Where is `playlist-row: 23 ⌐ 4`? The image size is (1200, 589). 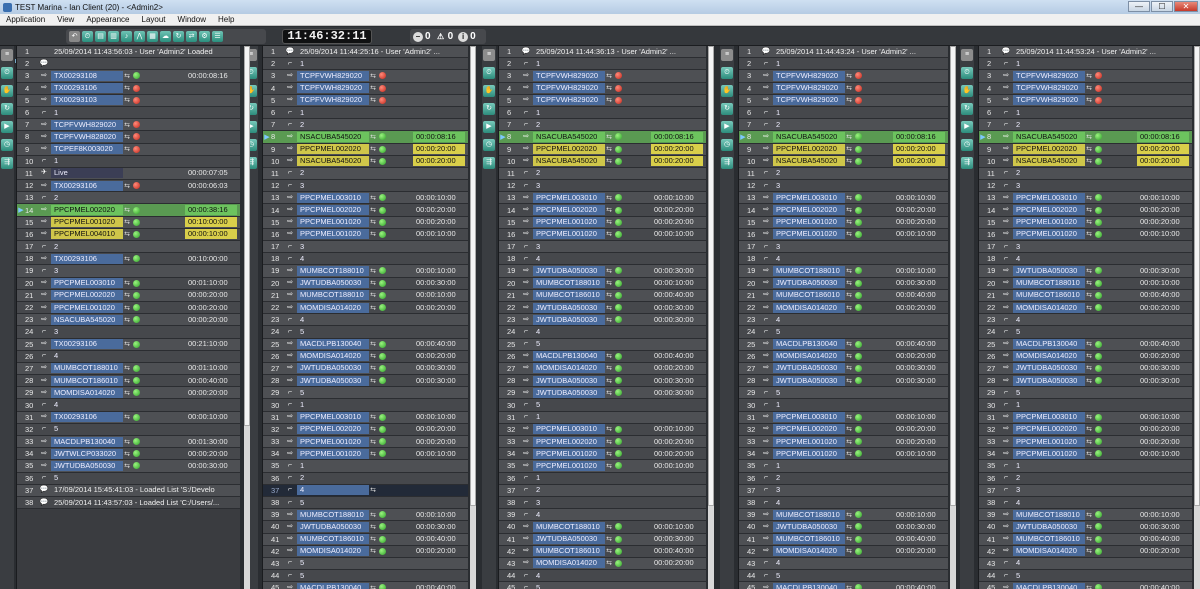
playlist-row: 23 ⌐ 4 is located at coordinates (365, 320).